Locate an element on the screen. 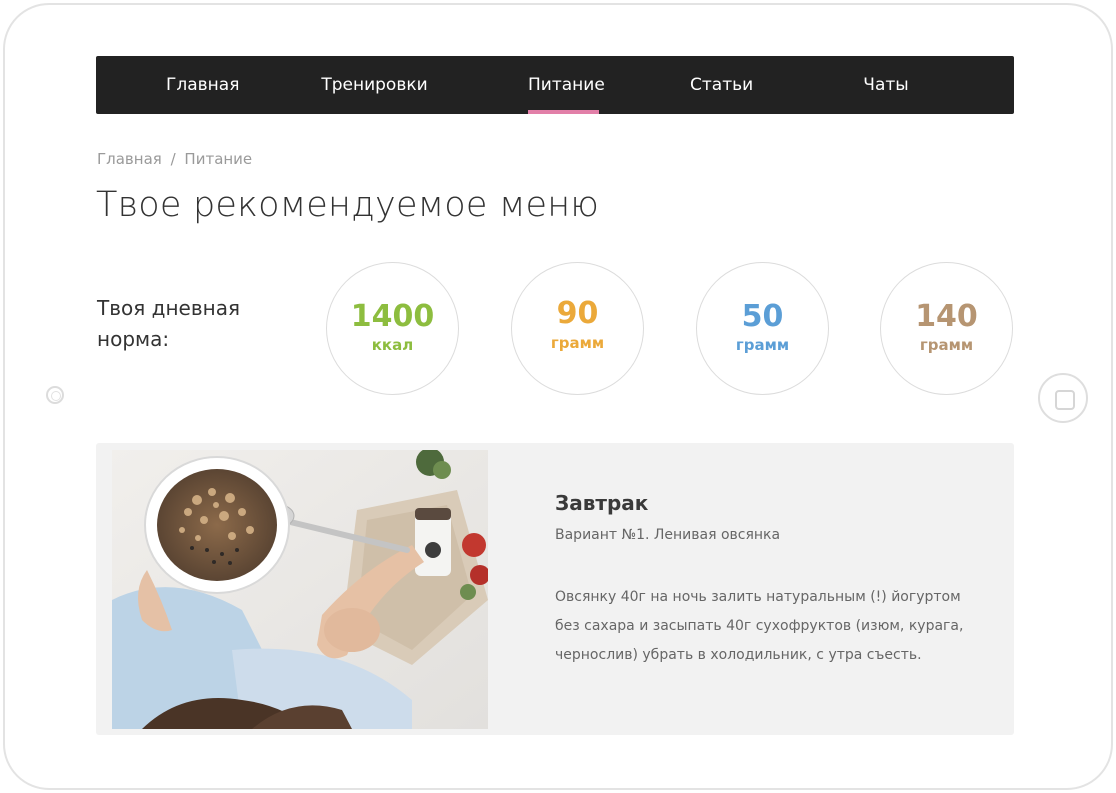 The height and width of the screenshot is (793, 1116). stat-fat: 50 грамм is located at coordinates (762, 328).